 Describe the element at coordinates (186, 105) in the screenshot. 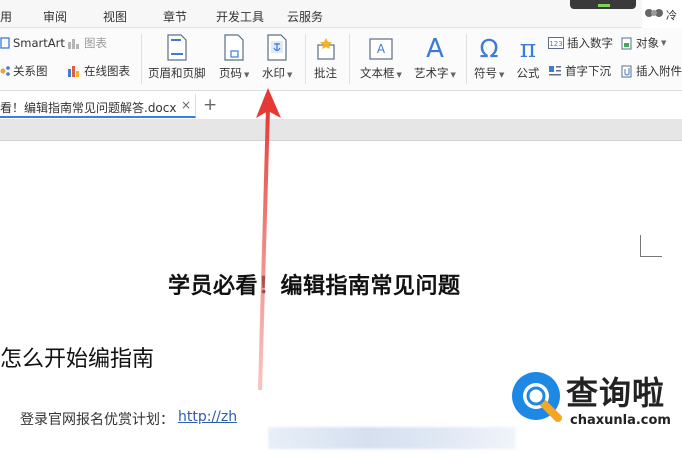

I see `close-icon: ×` at that location.